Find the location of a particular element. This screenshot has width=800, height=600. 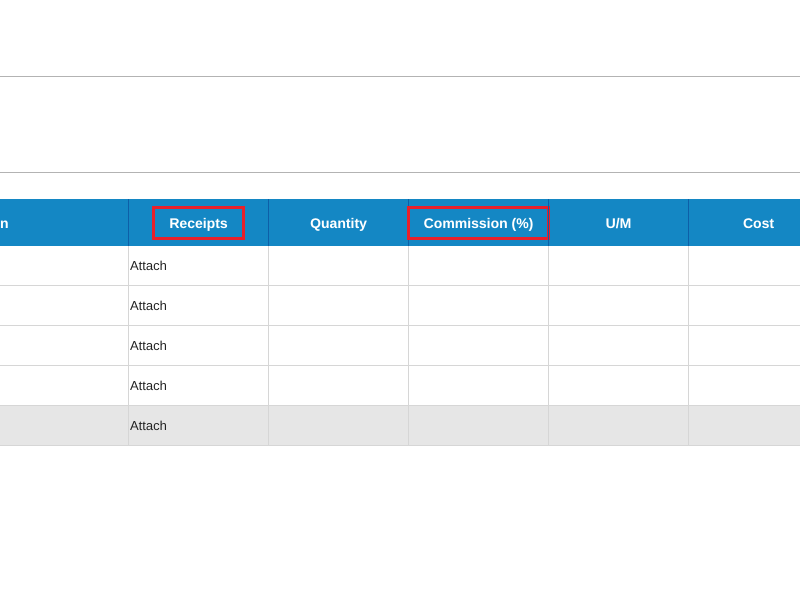

column-header: Quantity is located at coordinates (338, 223).